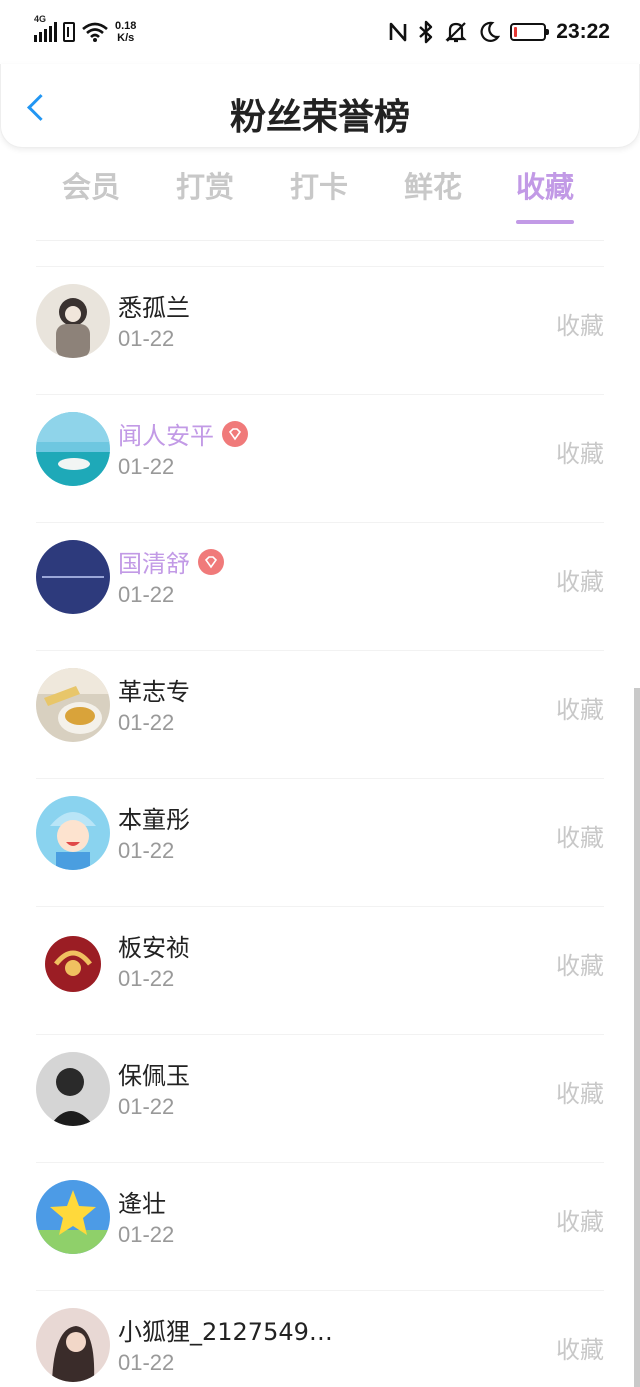 The image size is (640, 1387). I want to click on user-name: 革志专, so click(154, 689).